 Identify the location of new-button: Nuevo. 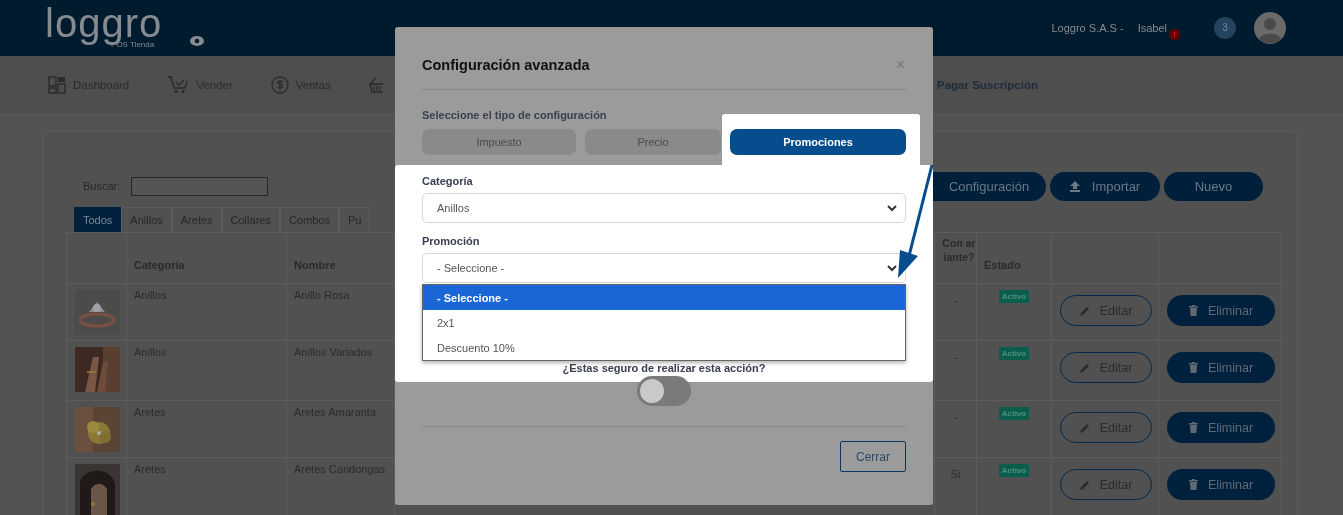
(1213, 186).